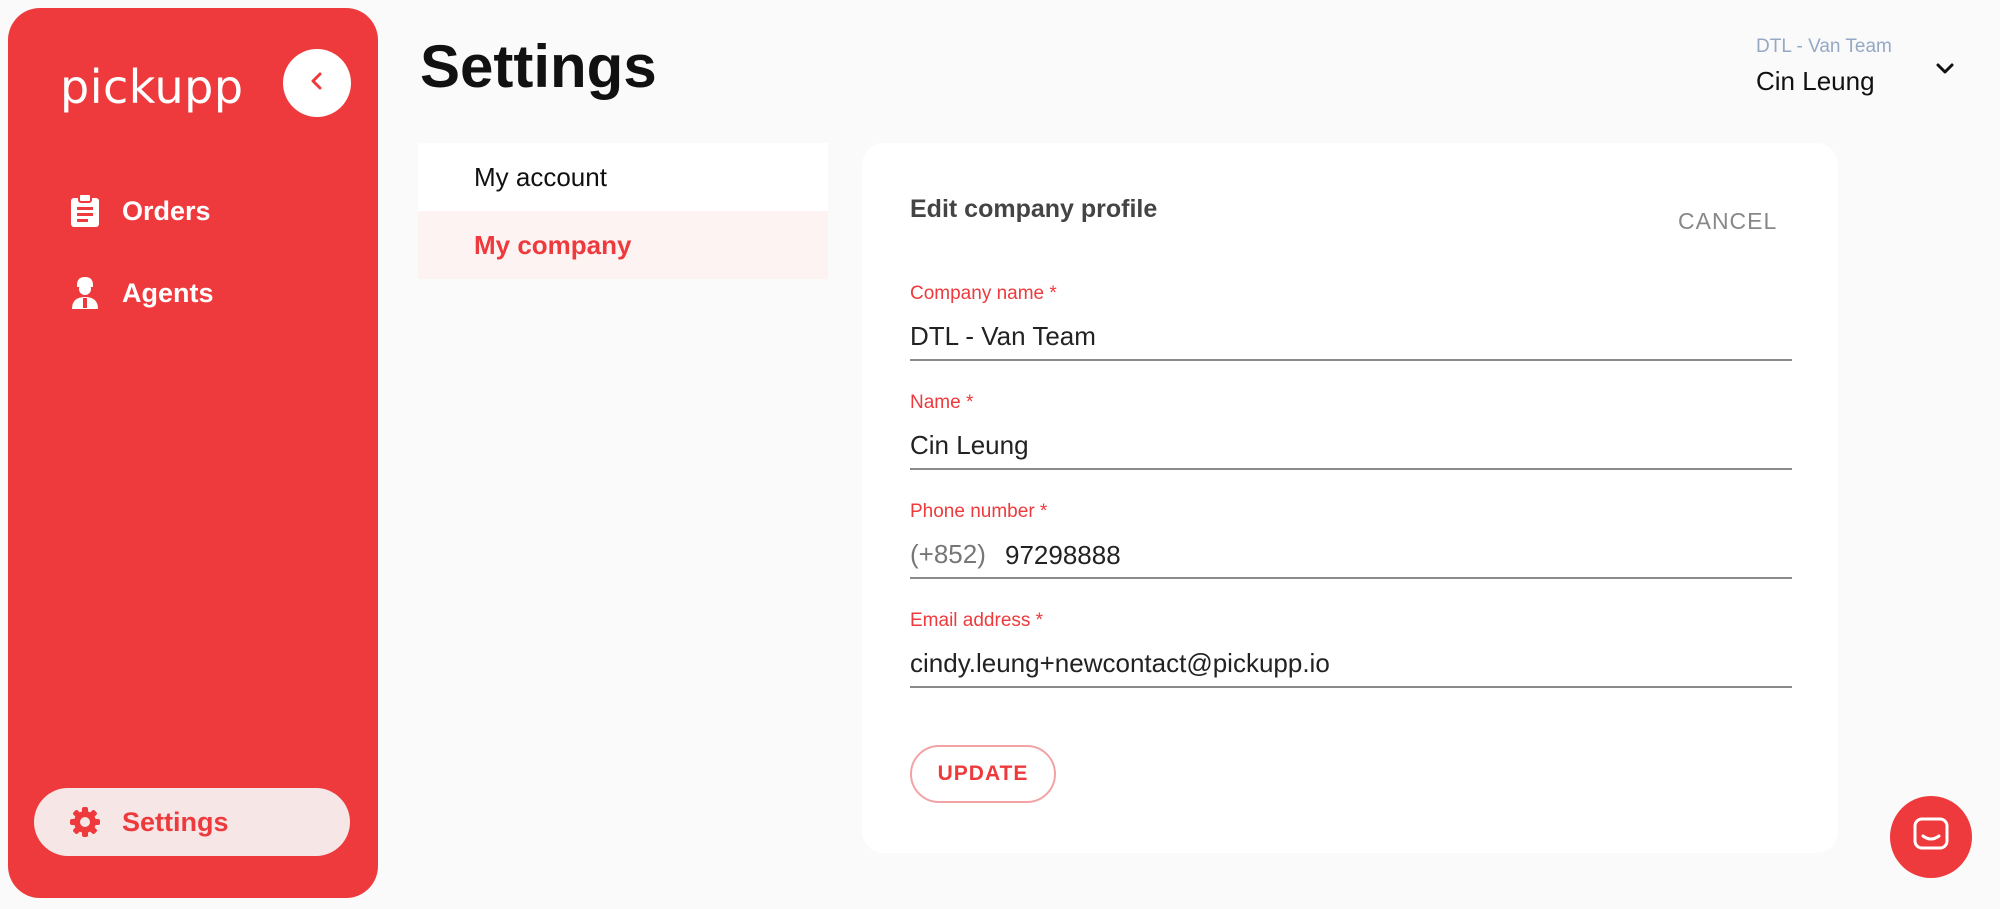  What do you see at coordinates (1824, 46) in the screenshot?
I see `account-company: DTL - Van Team` at bounding box center [1824, 46].